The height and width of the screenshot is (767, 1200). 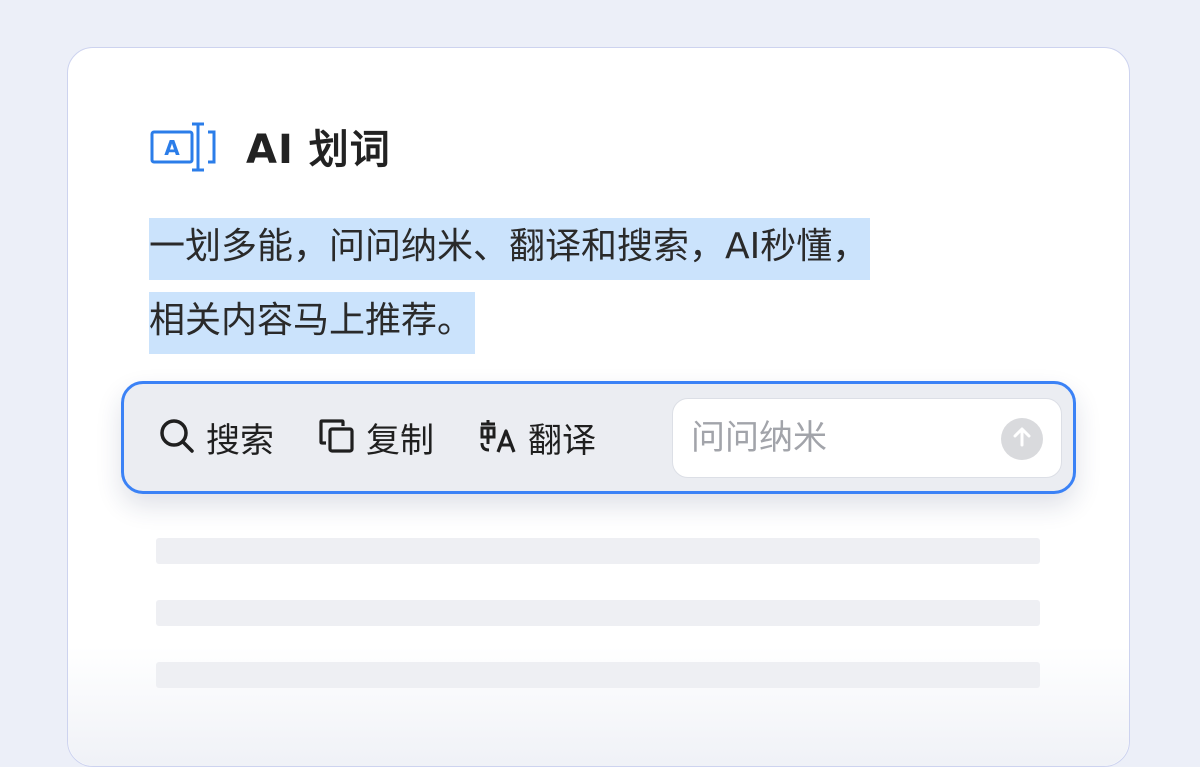 What do you see at coordinates (841, 438) in the screenshot?
I see `ask-nami-input` at bounding box center [841, 438].